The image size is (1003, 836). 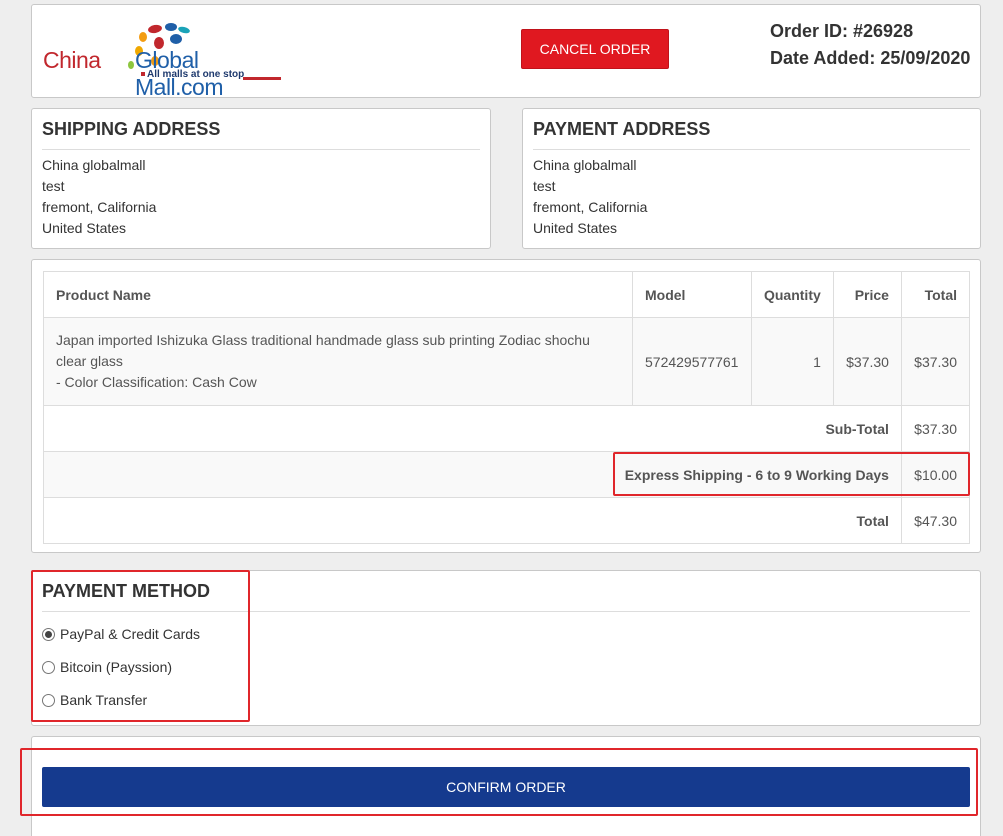 What do you see at coordinates (156, 382) in the screenshot?
I see `product-option: - Color Classification: Cash Cow` at bounding box center [156, 382].